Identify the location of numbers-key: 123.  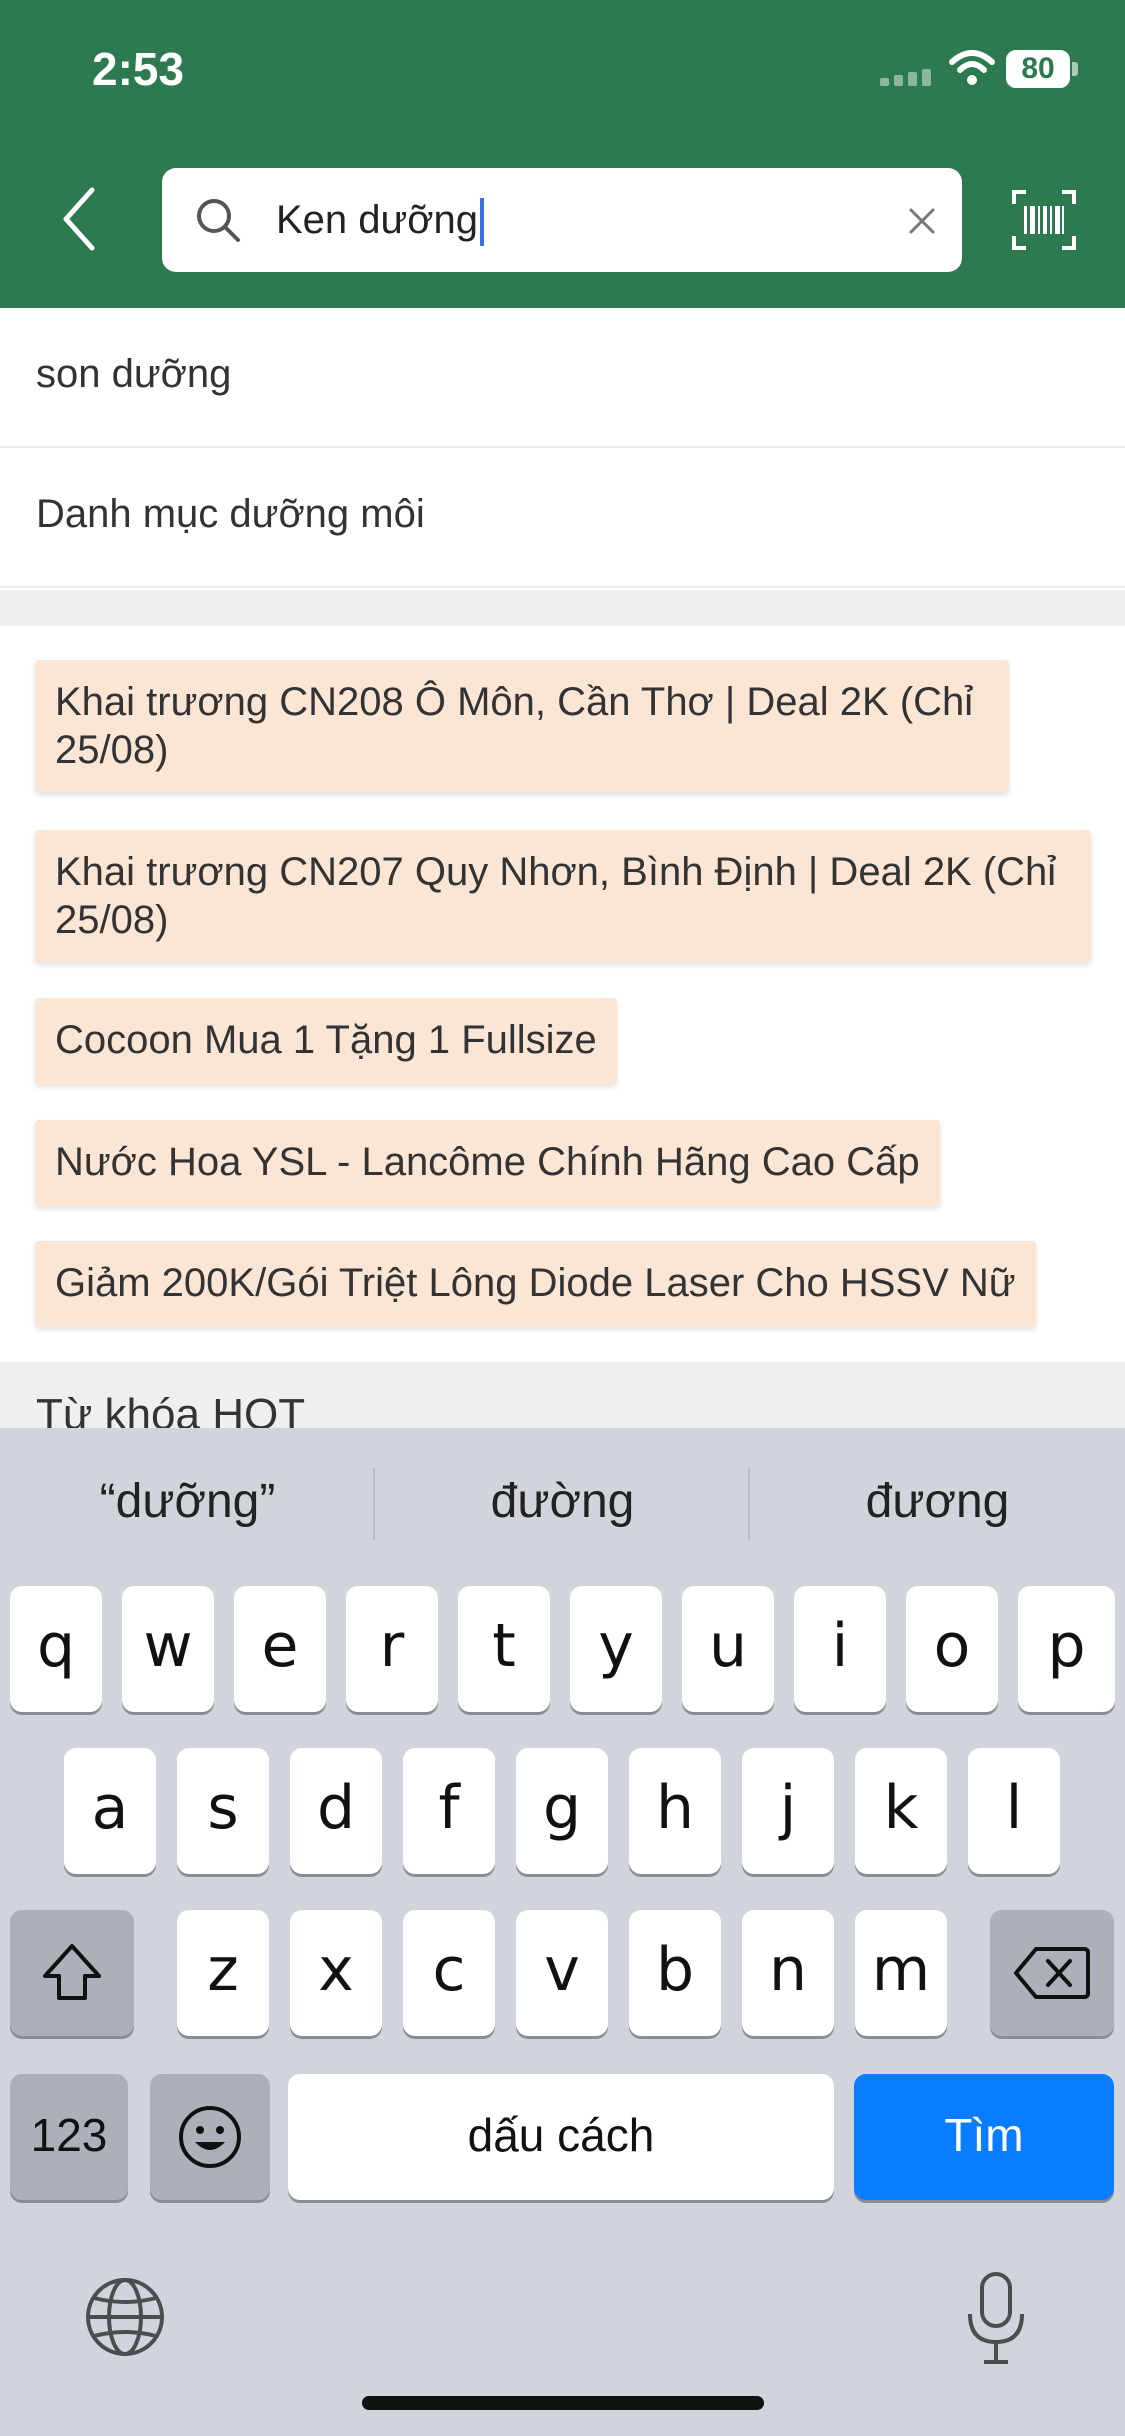
(69, 2137).